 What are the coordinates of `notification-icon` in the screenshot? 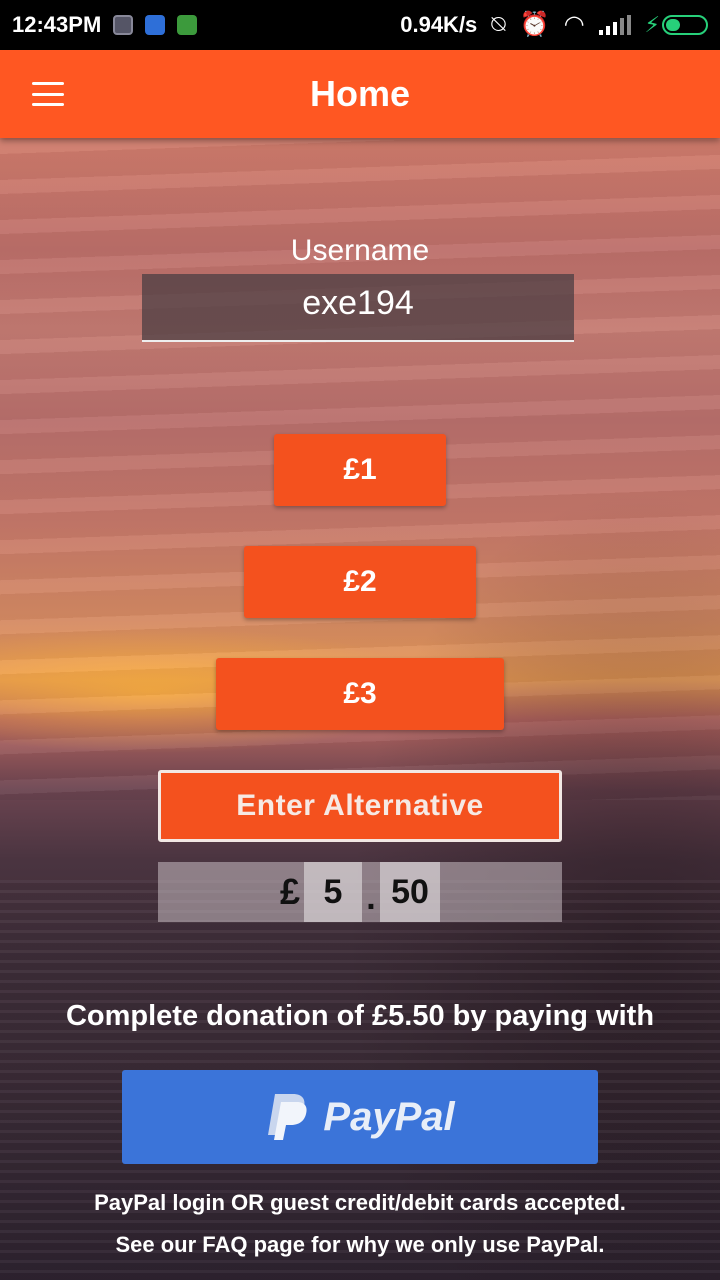 It's located at (123, 25).